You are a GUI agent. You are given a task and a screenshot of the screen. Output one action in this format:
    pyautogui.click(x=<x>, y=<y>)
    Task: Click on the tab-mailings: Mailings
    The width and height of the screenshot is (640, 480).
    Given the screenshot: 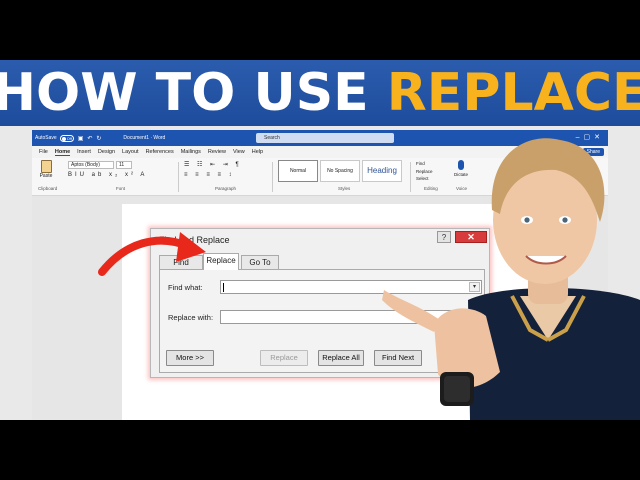 What is the action you would take?
    pyautogui.click(x=191, y=152)
    